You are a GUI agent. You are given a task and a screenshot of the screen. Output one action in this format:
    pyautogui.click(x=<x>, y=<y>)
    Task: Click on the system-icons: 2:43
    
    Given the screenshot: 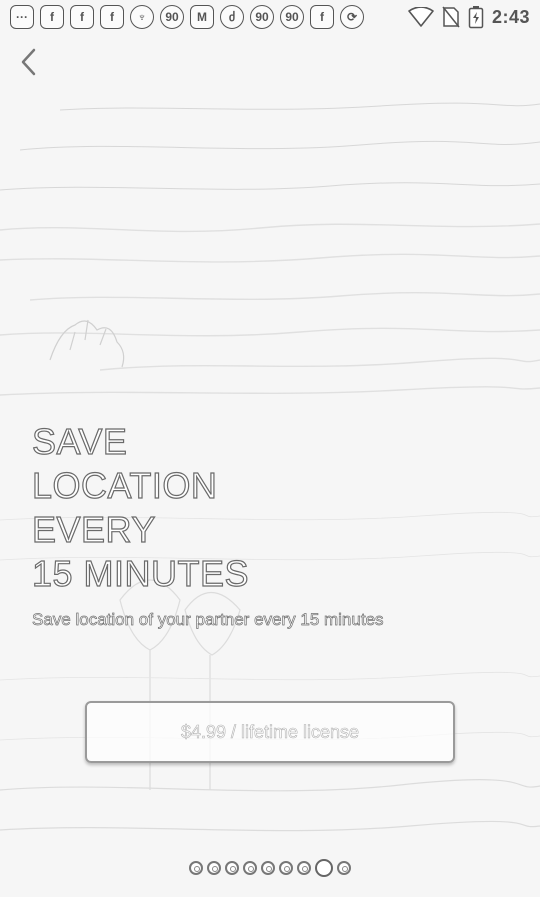 What is the action you would take?
    pyautogui.click(x=469, y=17)
    